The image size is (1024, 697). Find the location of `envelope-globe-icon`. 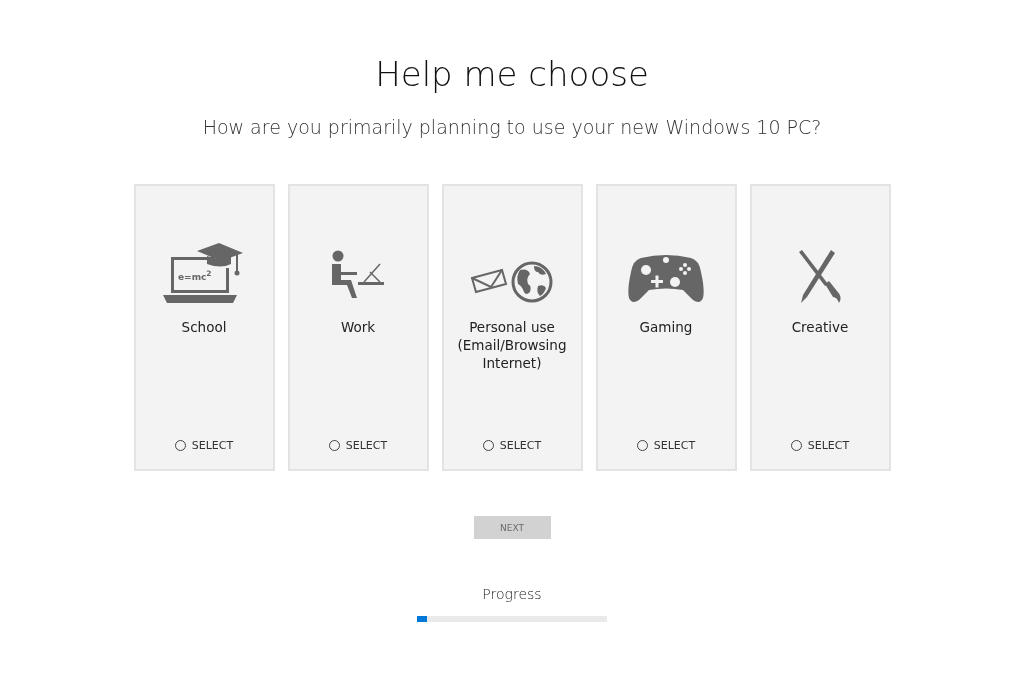

envelope-globe-icon is located at coordinates (512, 282).